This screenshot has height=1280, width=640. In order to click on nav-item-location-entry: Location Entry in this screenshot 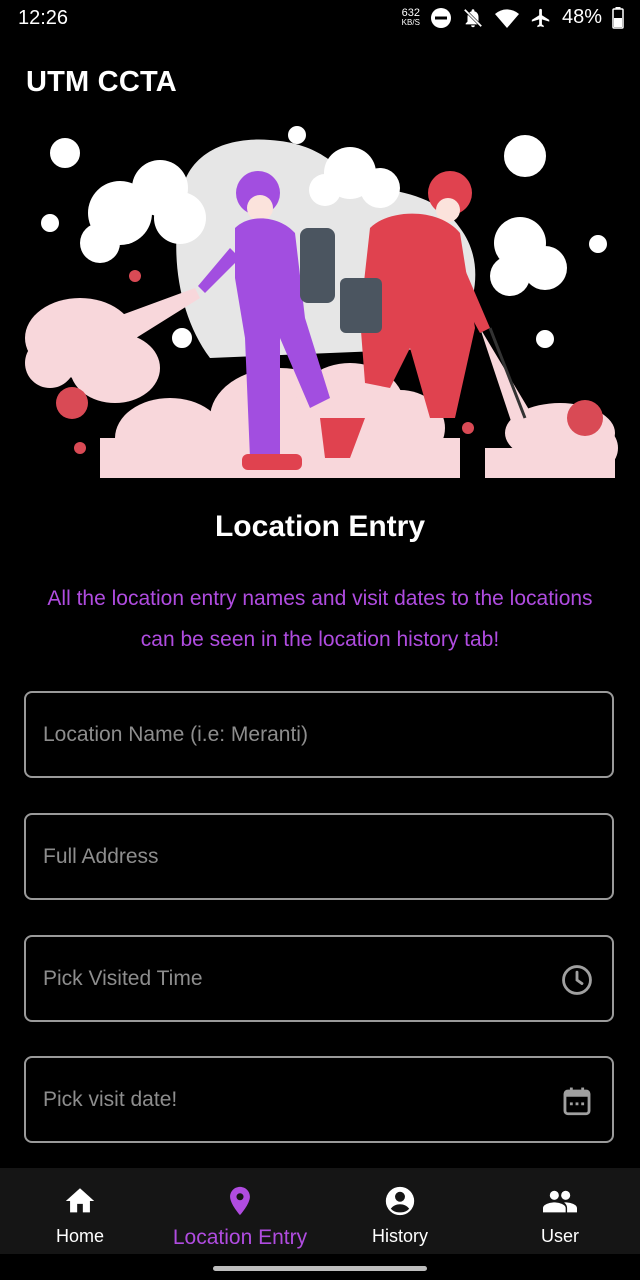, I will do `click(240, 1211)`.